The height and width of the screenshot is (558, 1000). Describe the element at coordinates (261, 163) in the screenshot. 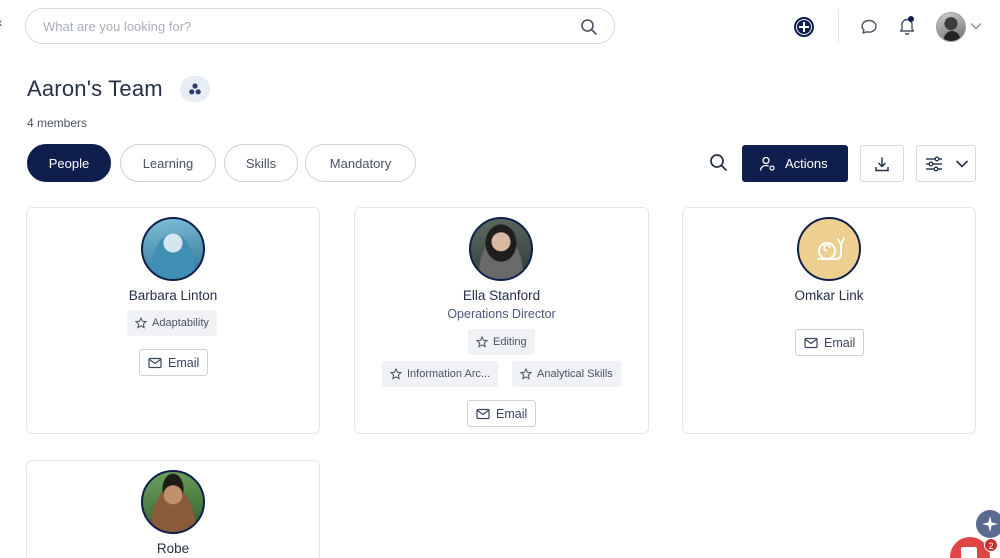

I see `tab-skills: Skills` at that location.